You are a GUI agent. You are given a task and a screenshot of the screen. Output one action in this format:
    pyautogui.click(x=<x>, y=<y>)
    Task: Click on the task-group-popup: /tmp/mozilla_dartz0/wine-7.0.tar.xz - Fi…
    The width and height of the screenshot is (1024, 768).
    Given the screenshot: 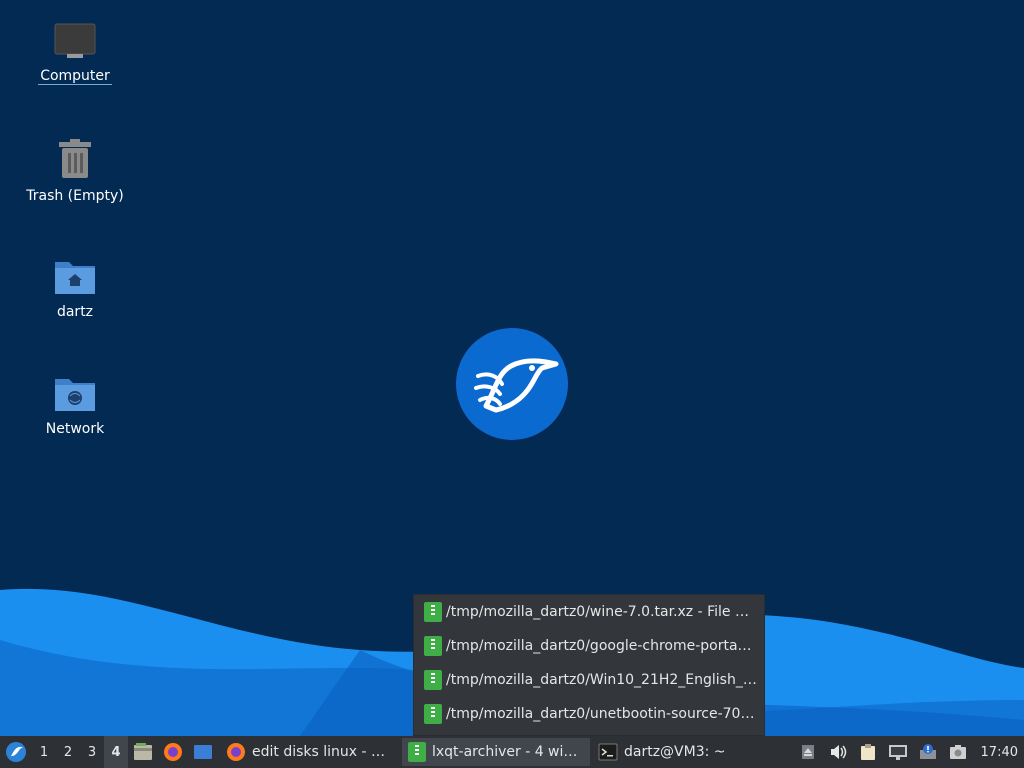 What is the action you would take?
    pyautogui.click(x=589, y=665)
    